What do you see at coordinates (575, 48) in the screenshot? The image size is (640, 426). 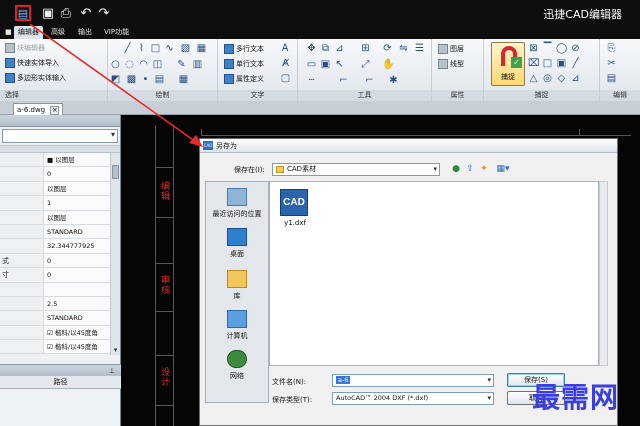 I see `snap-diagonal-icon: ⊘` at bounding box center [575, 48].